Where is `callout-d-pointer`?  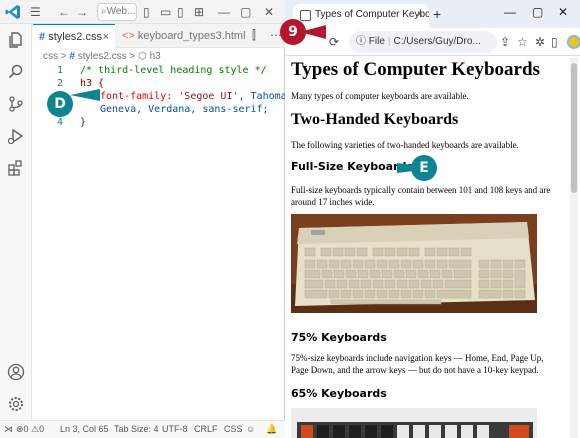 callout-d-pointer is located at coordinates (85, 95).